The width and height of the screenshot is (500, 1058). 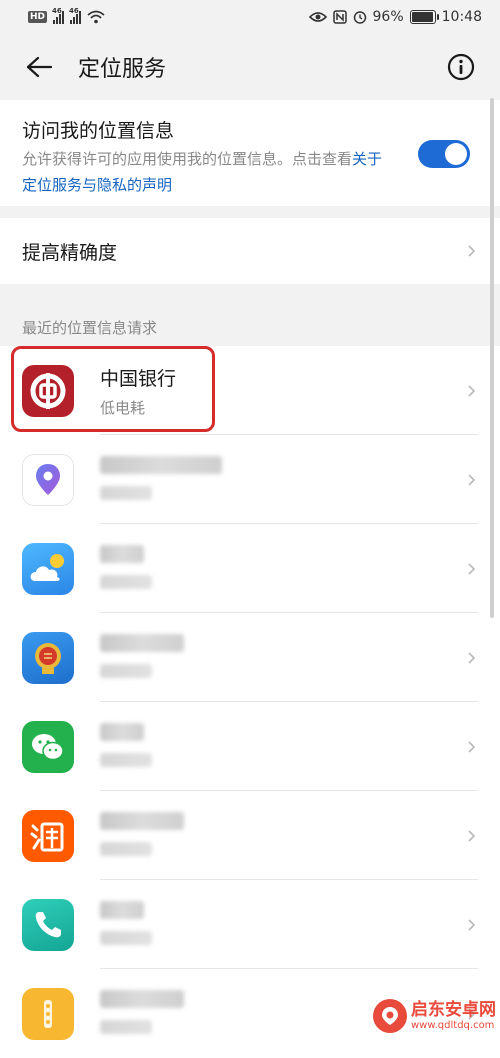 I want to click on info-button, so click(x=461, y=67).